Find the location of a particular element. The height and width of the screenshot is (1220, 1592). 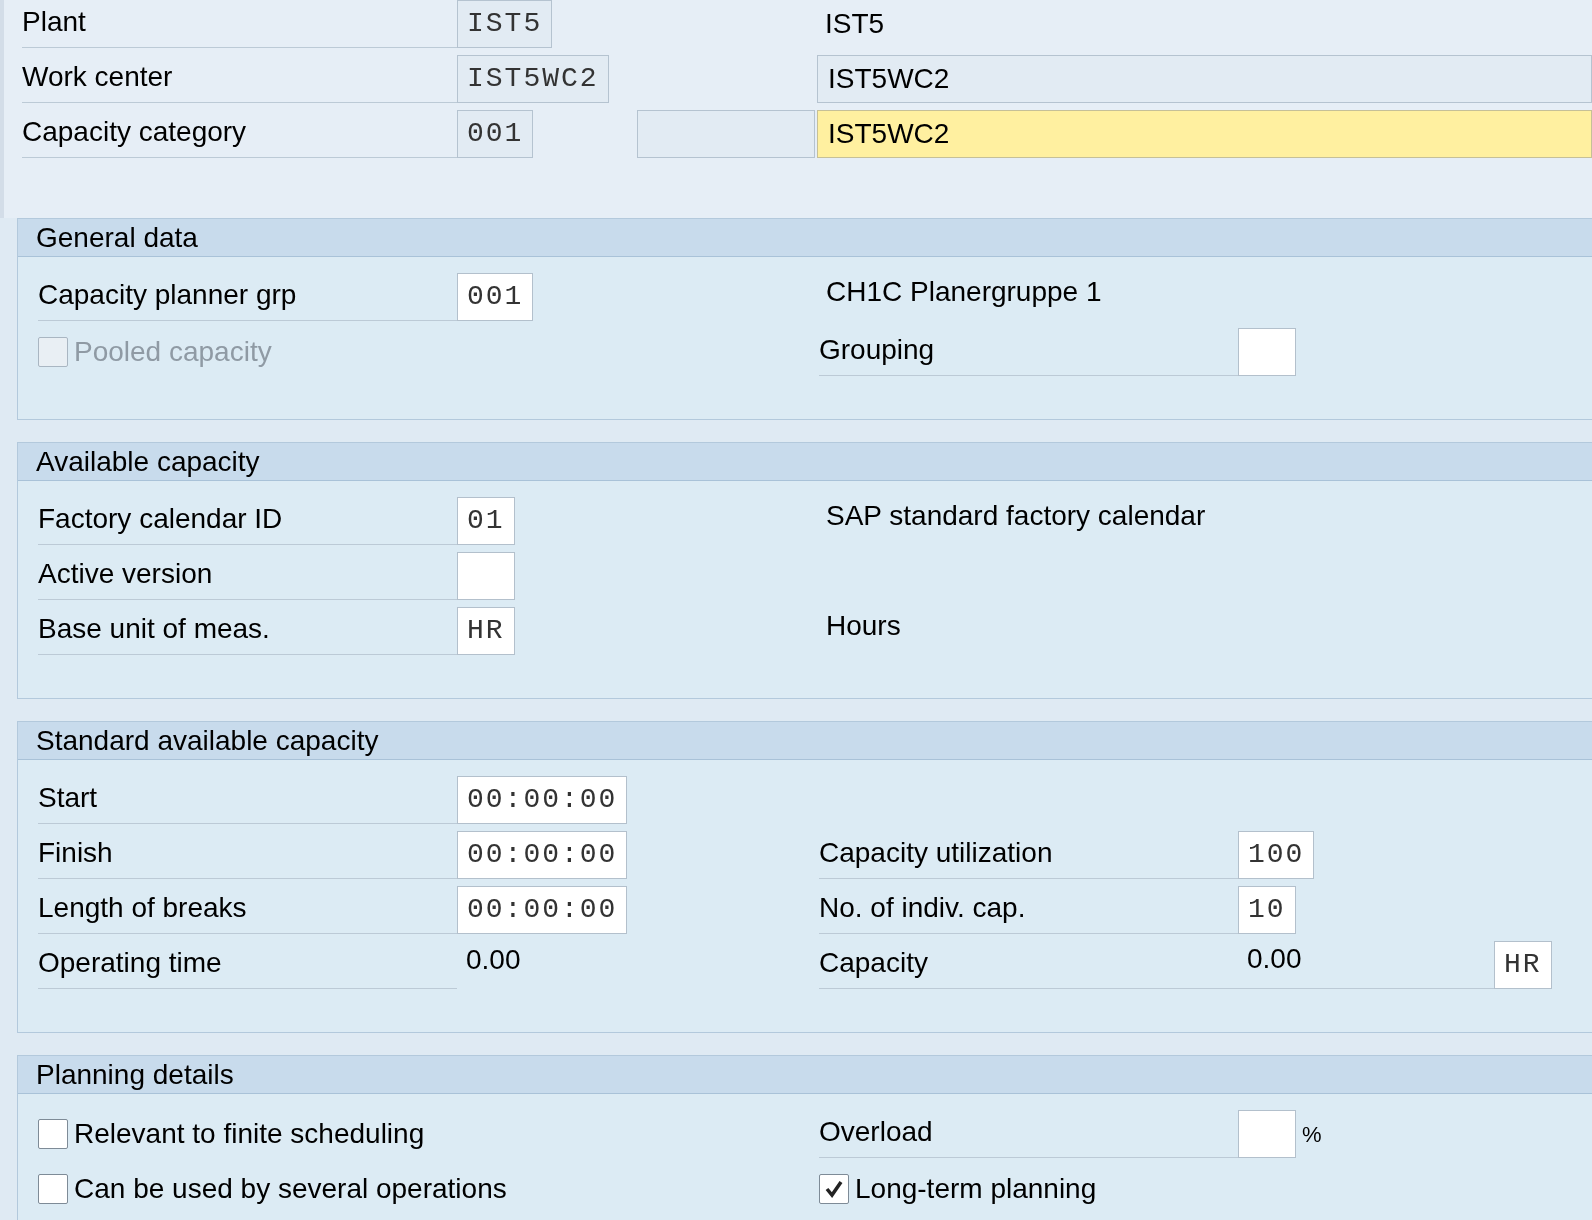

field-label: Work center is located at coordinates (239, 79).